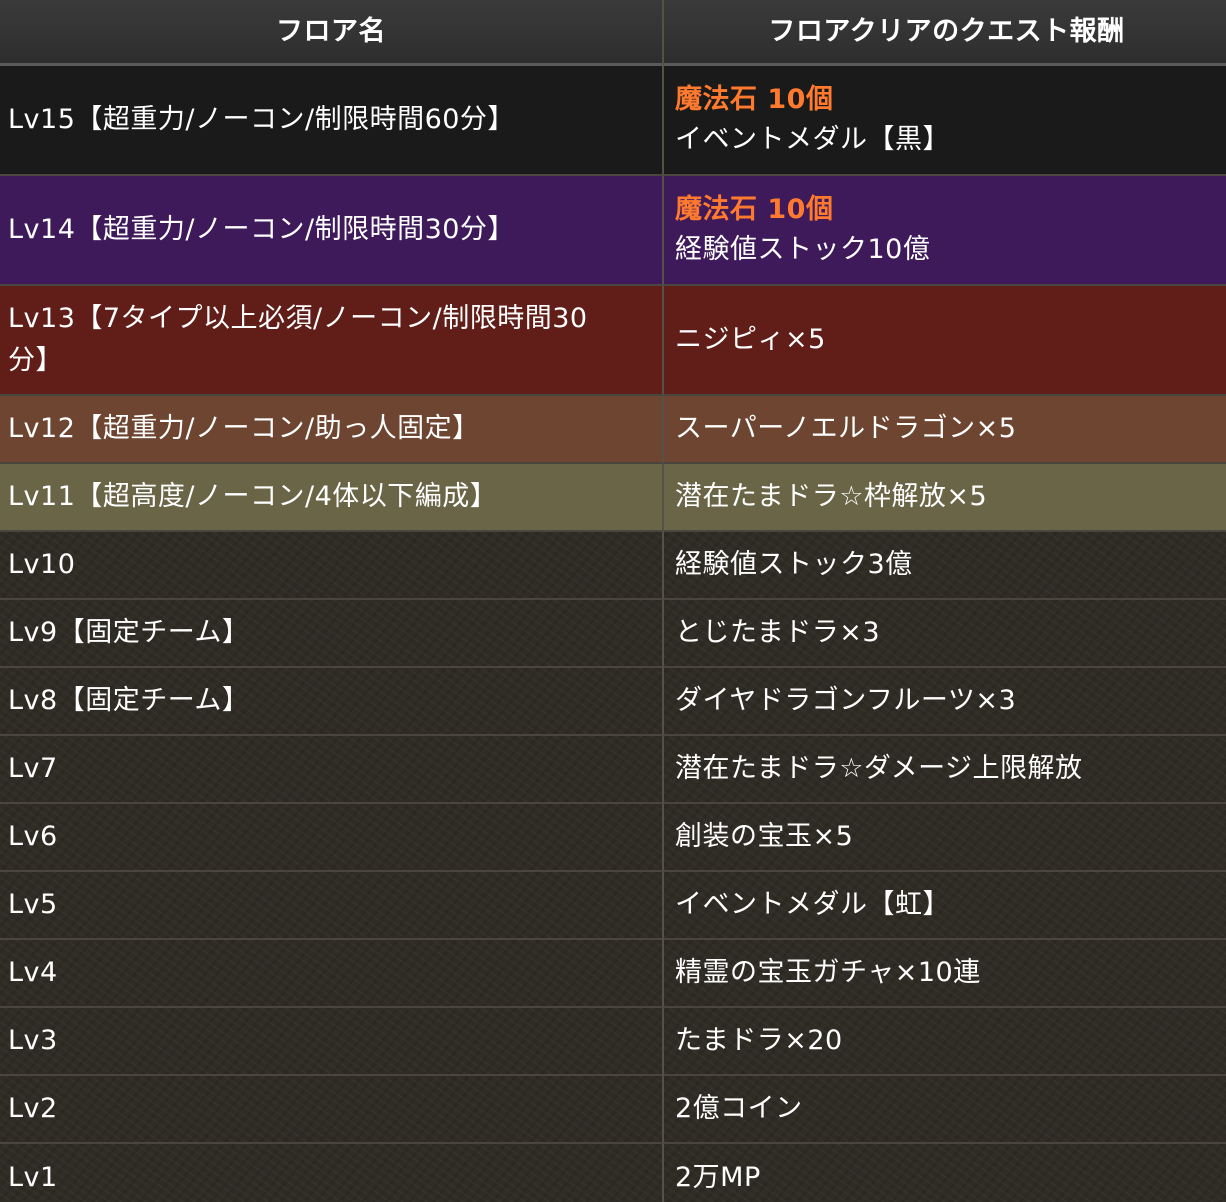 This screenshot has height=1202, width=1226. Describe the element at coordinates (812, 904) in the screenshot. I see `reward-text: イベントメダル【虹】` at that location.